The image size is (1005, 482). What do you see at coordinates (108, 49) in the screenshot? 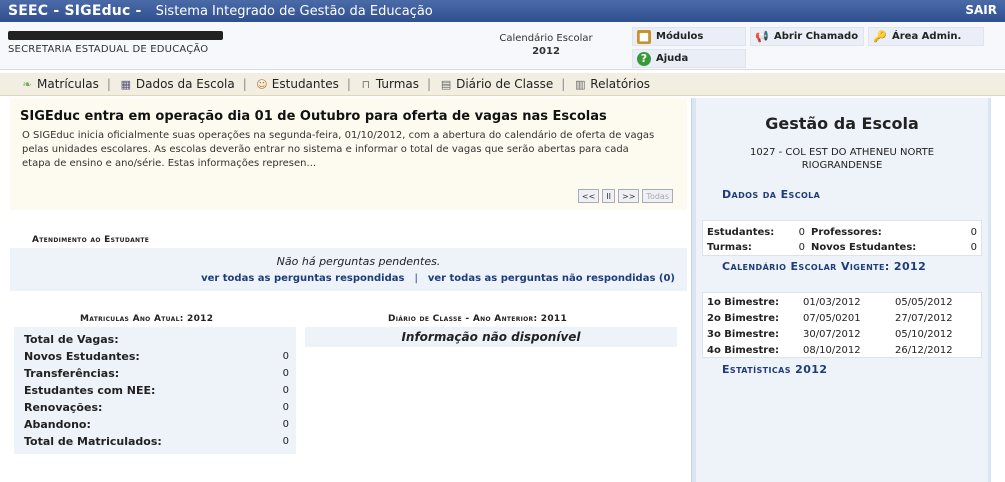
I see `secretaria-label: SECRETARIA ESTADUAL DE EDUCAÇÃO` at bounding box center [108, 49].